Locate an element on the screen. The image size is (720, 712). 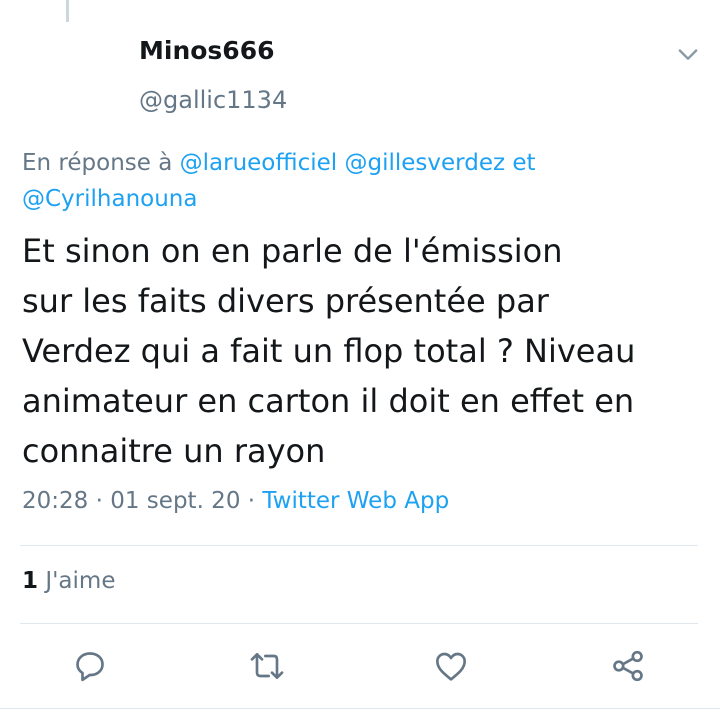
likes-stat: 1 J'aime is located at coordinates (68, 581).